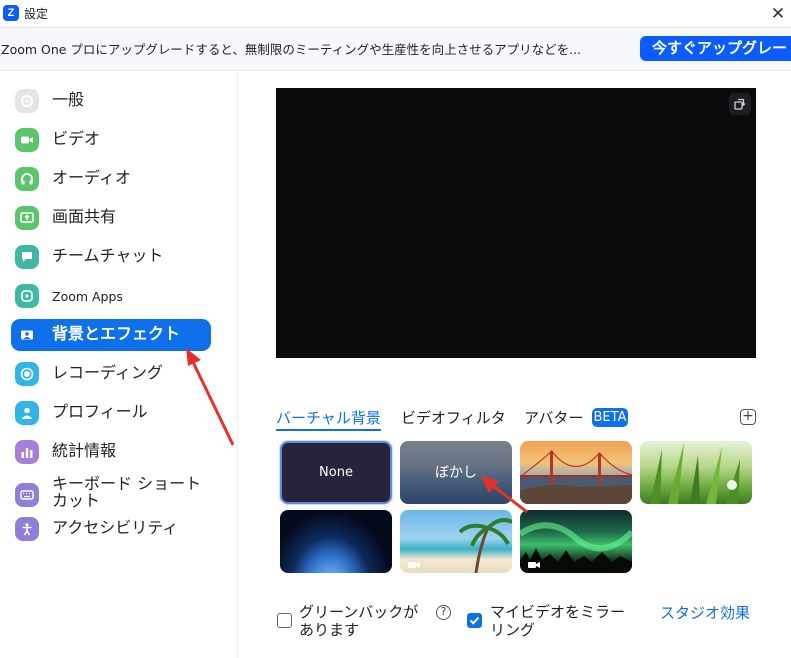 The height and width of the screenshot is (658, 791). Describe the element at coordinates (284, 620) in the screenshot. I see `green-screen-checkbox` at that location.